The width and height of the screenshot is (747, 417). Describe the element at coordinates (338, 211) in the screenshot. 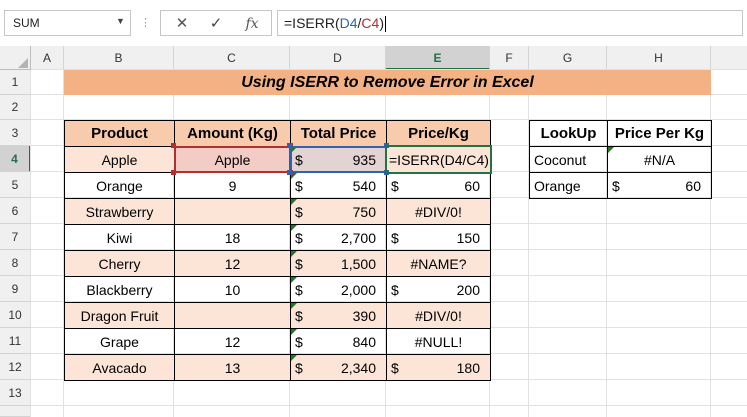

I see `cell-total-price: $750` at that location.